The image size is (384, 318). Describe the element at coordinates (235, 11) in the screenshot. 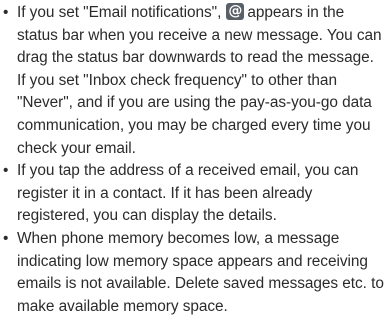

I see `email-notification-icon` at that location.